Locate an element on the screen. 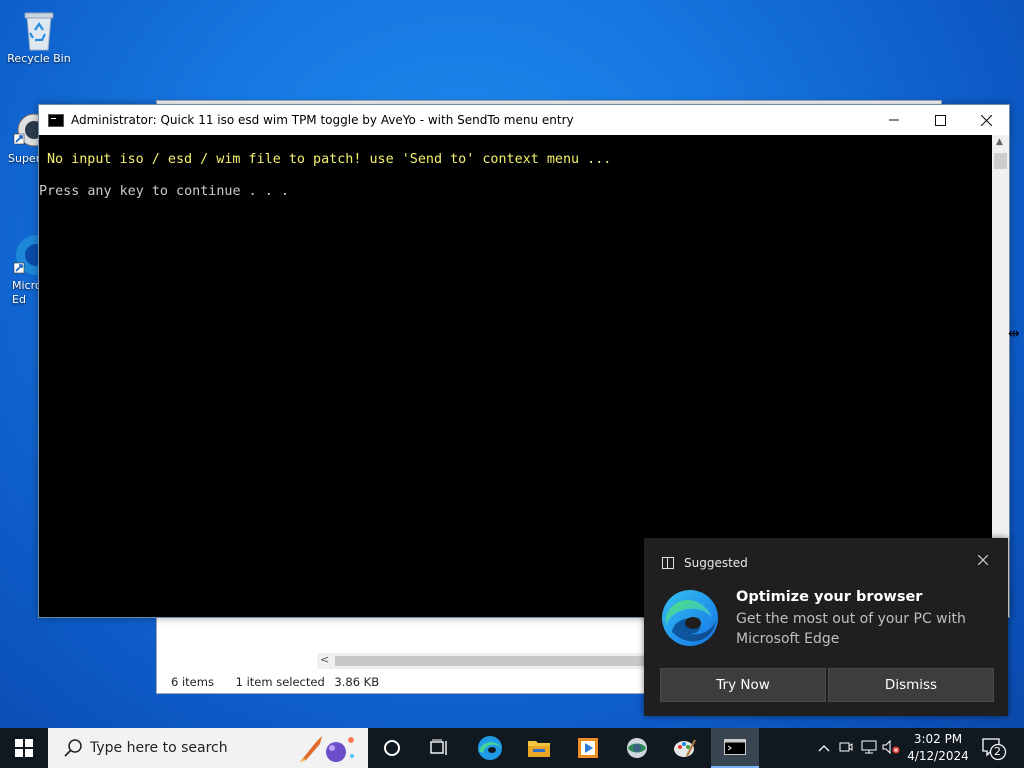 This screenshot has height=768, width=1024. taskbar-file-explorer-button is located at coordinates (539, 748).